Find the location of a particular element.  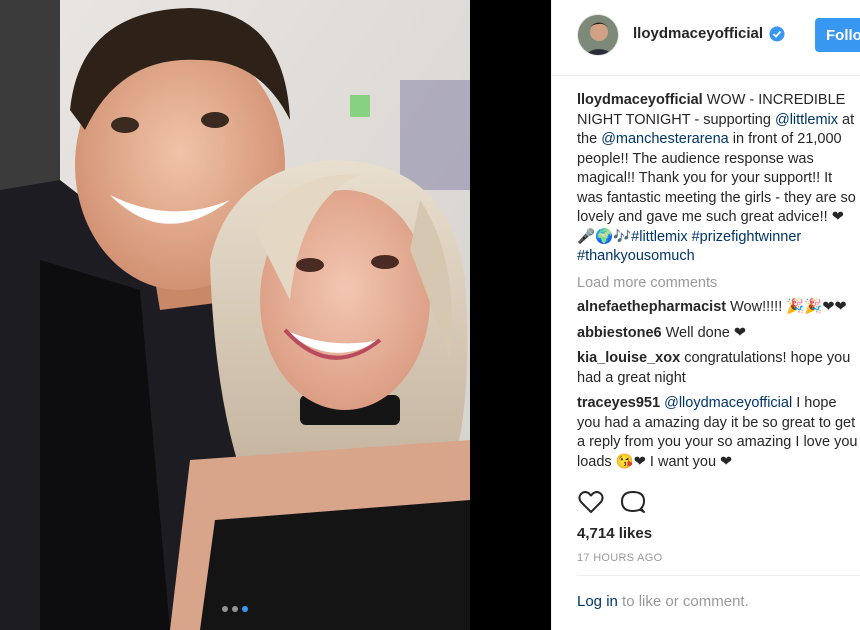

comment-icon is located at coordinates (633, 502).